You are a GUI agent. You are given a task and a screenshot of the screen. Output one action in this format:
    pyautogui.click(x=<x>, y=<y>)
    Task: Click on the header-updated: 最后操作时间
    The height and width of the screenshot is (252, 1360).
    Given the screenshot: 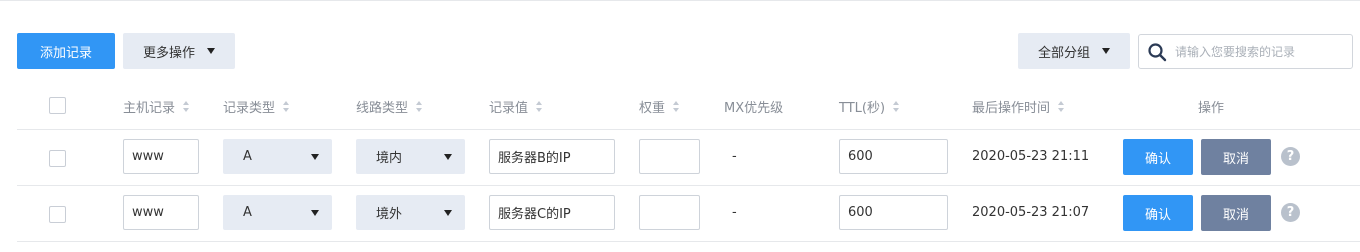 What is the action you would take?
    pyautogui.click(x=1018, y=106)
    